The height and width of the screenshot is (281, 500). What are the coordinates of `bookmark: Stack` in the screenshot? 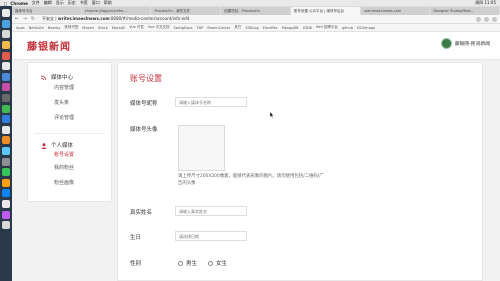 It's located at (103, 28).